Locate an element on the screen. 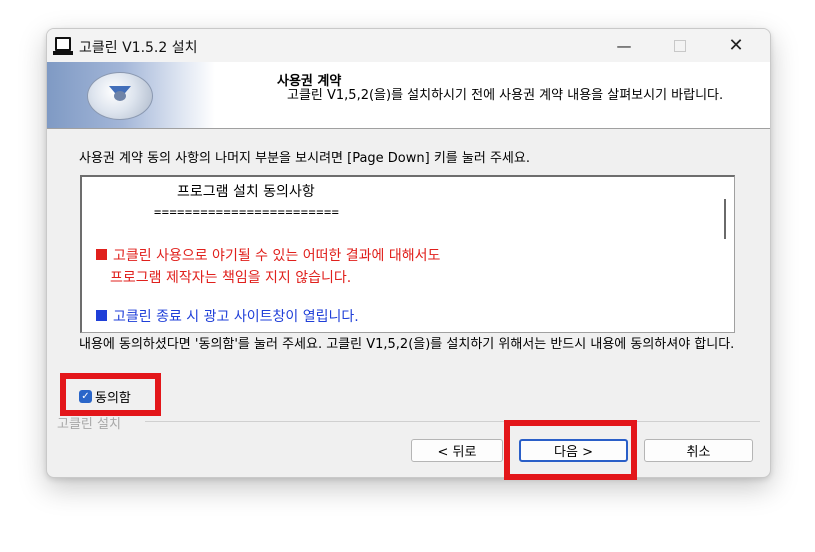 Image resolution: width=815 pixels, height=552 pixels. red-square-icon is located at coordinates (101, 254).